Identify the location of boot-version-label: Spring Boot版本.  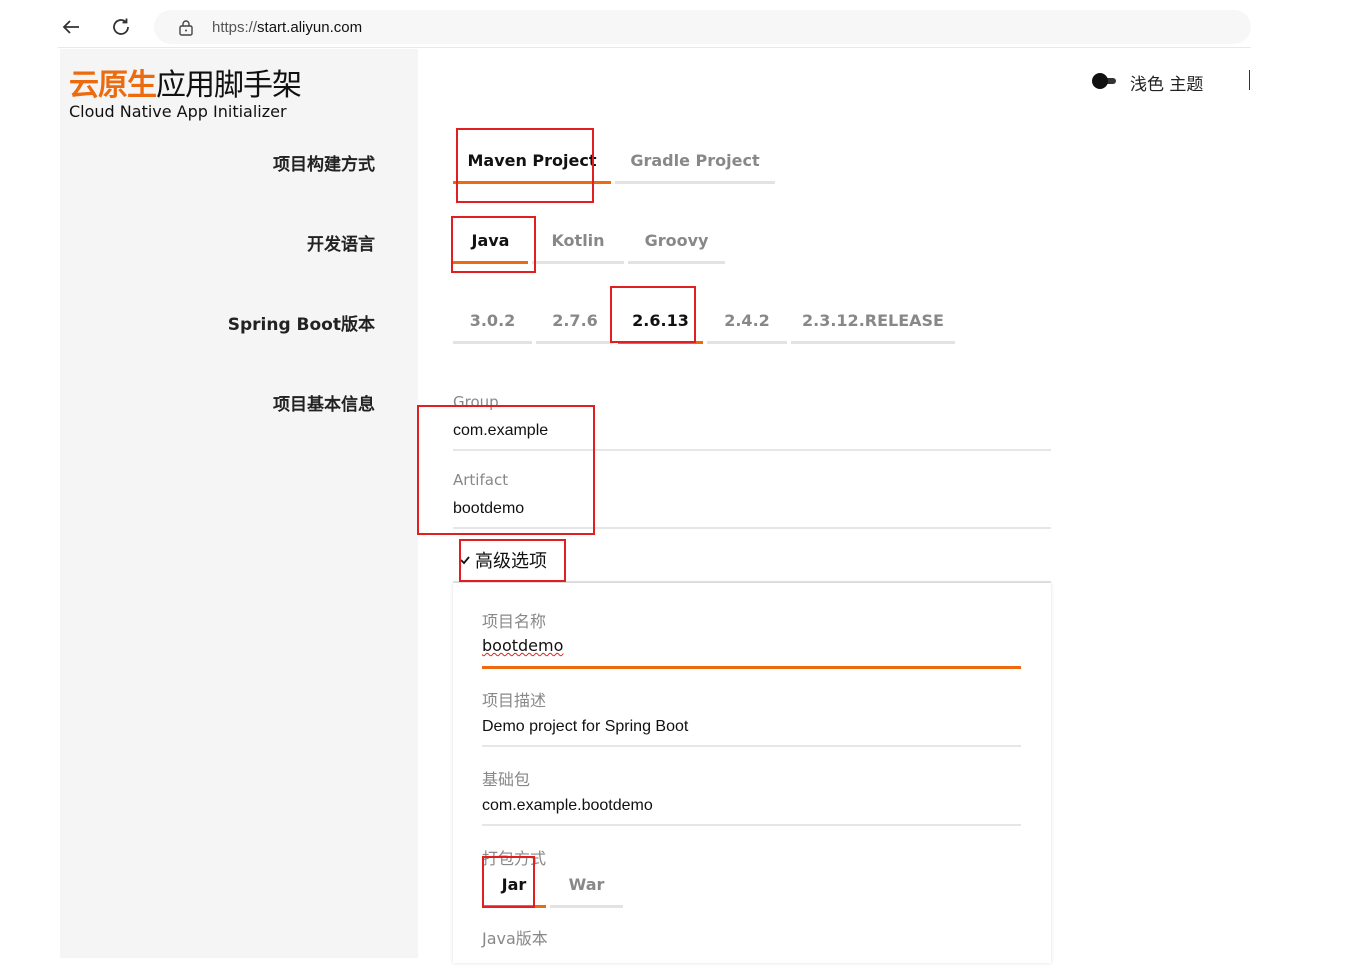
(301, 325).